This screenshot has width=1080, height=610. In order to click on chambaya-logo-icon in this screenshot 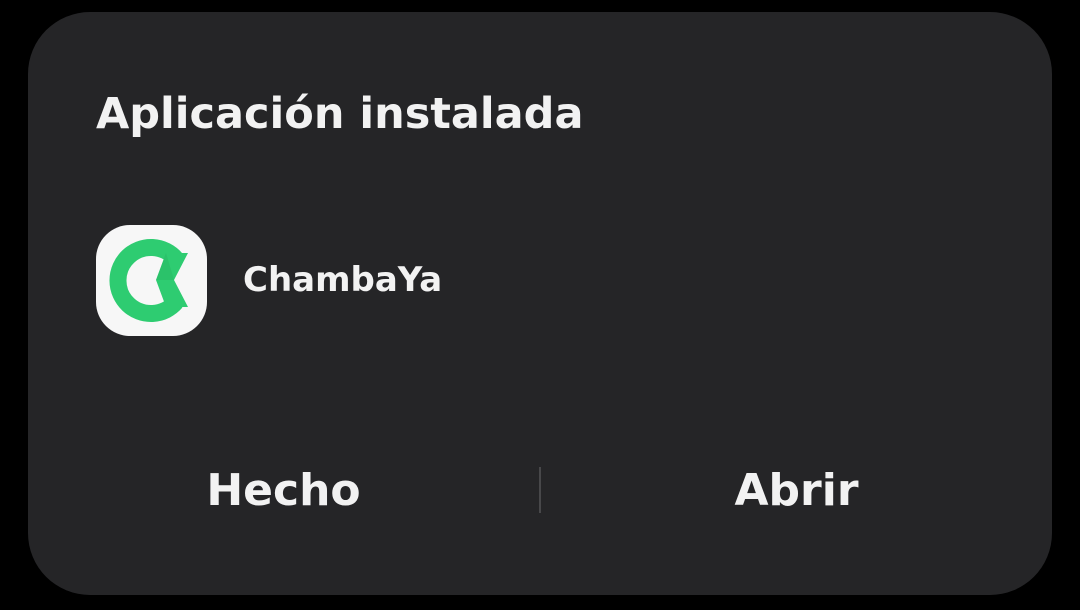, I will do `click(148, 280)`.